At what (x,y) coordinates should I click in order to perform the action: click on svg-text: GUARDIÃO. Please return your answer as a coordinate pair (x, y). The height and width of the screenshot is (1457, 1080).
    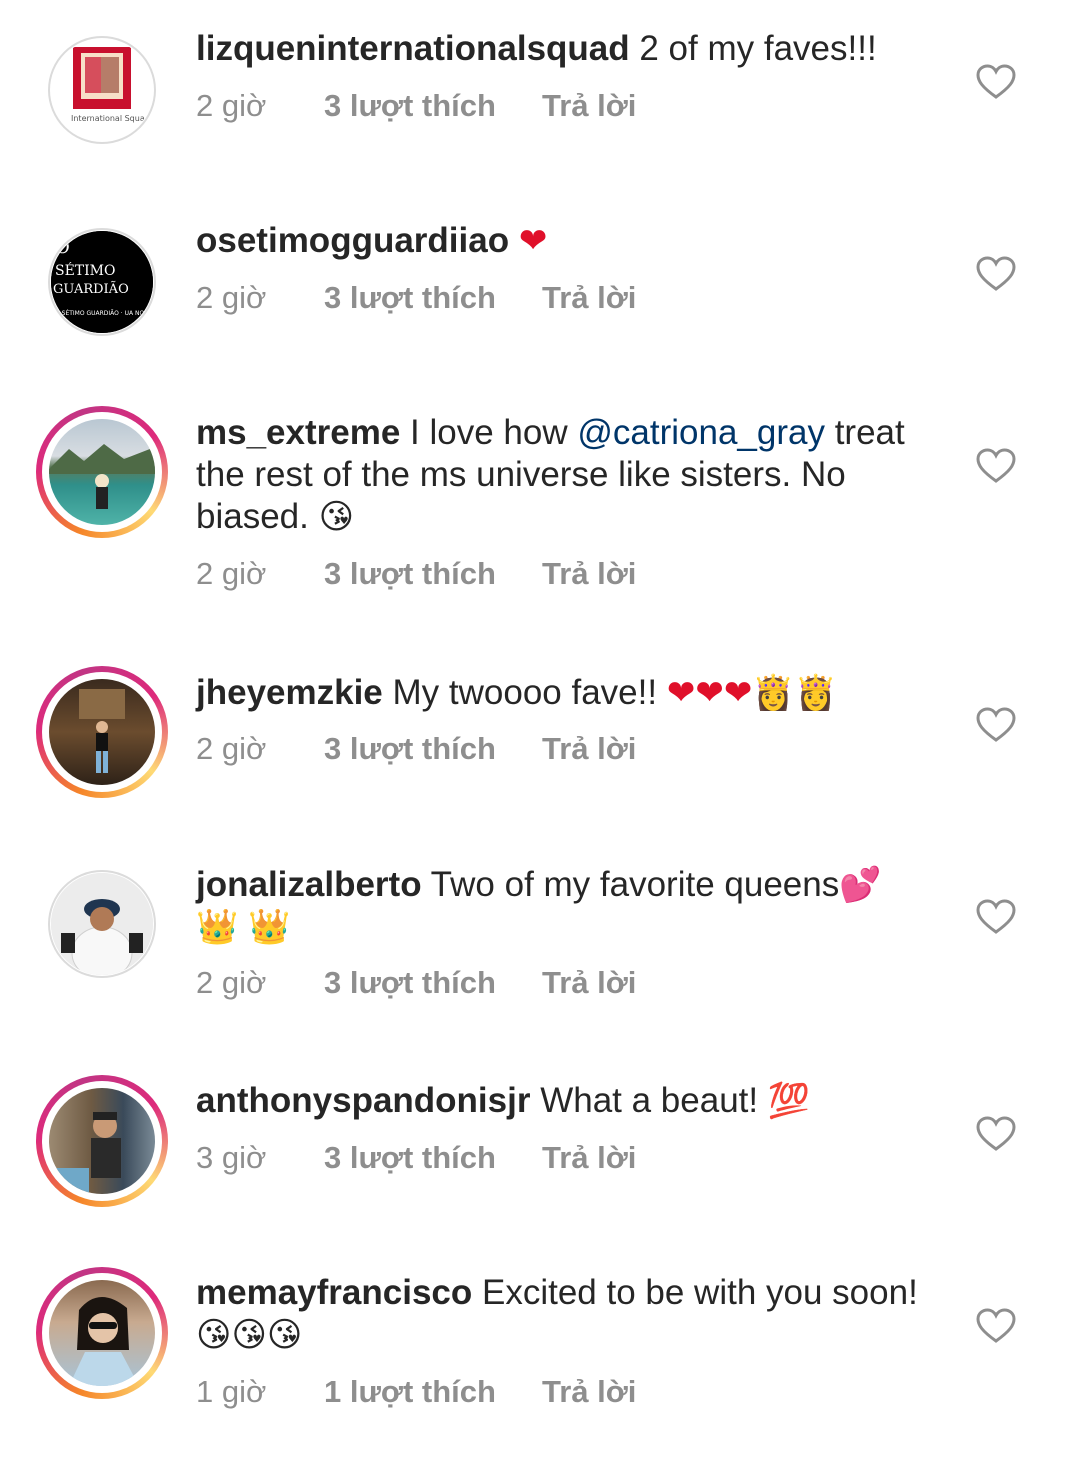
    Looking at the image, I should click on (91, 289).